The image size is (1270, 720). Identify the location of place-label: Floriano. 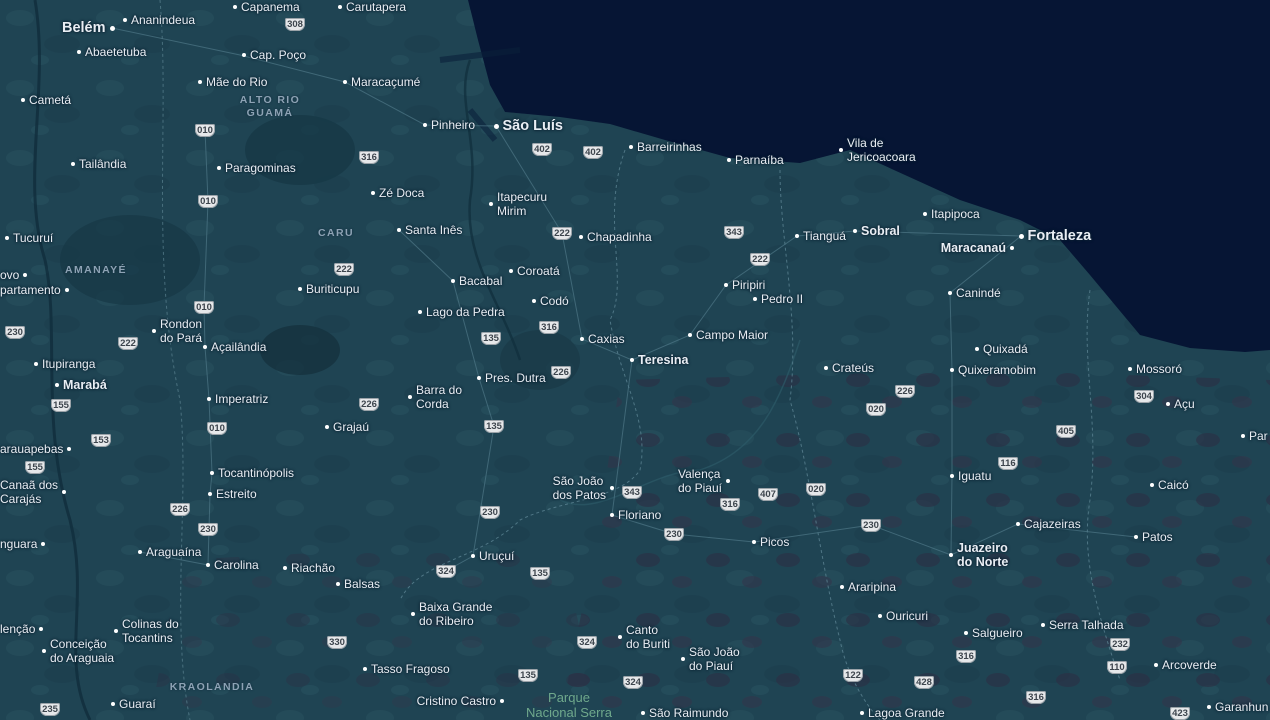
(635, 515).